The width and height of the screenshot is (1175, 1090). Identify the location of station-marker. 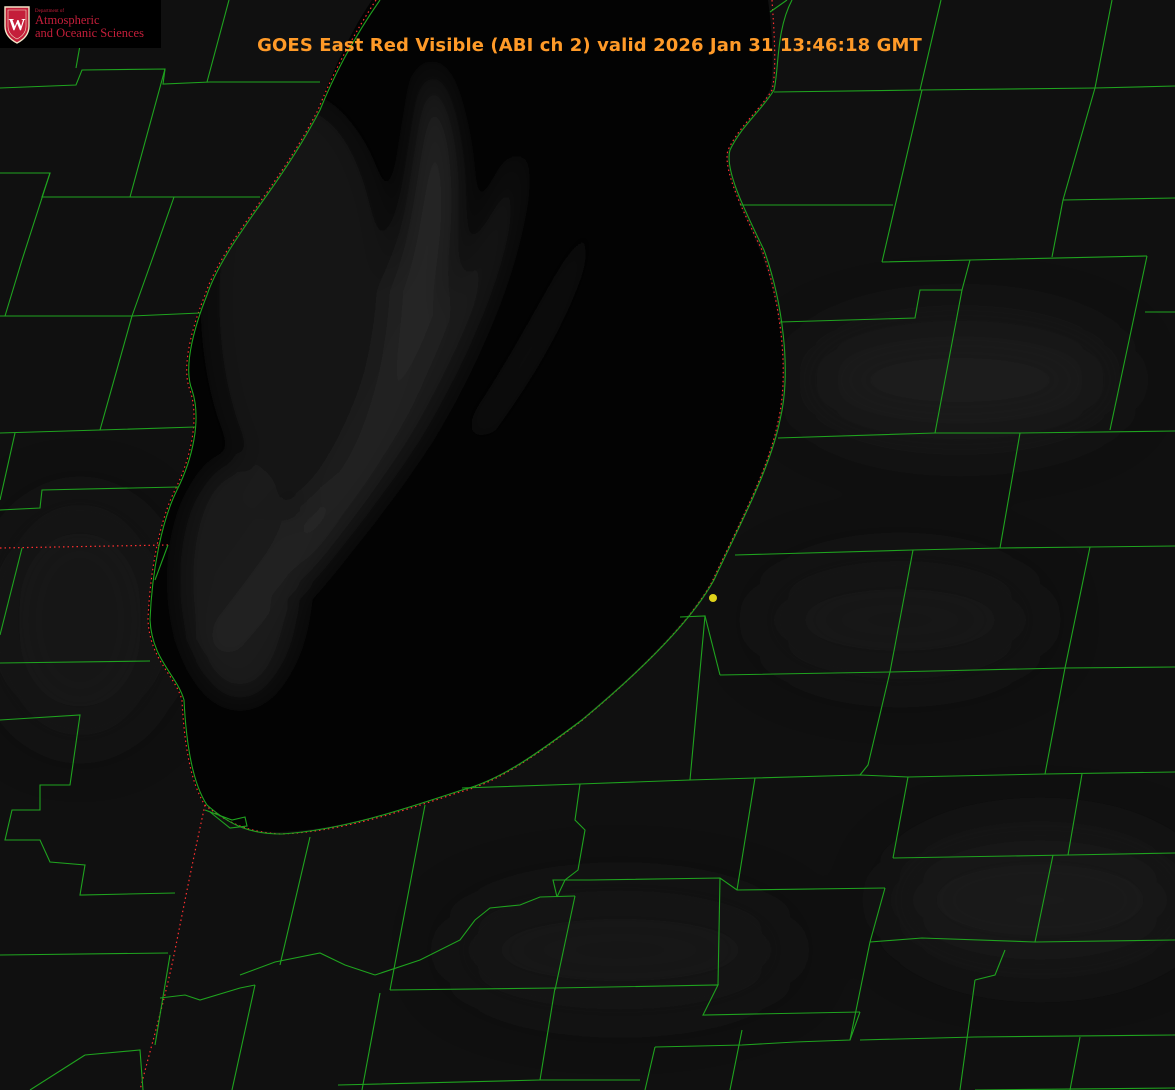
(713, 598).